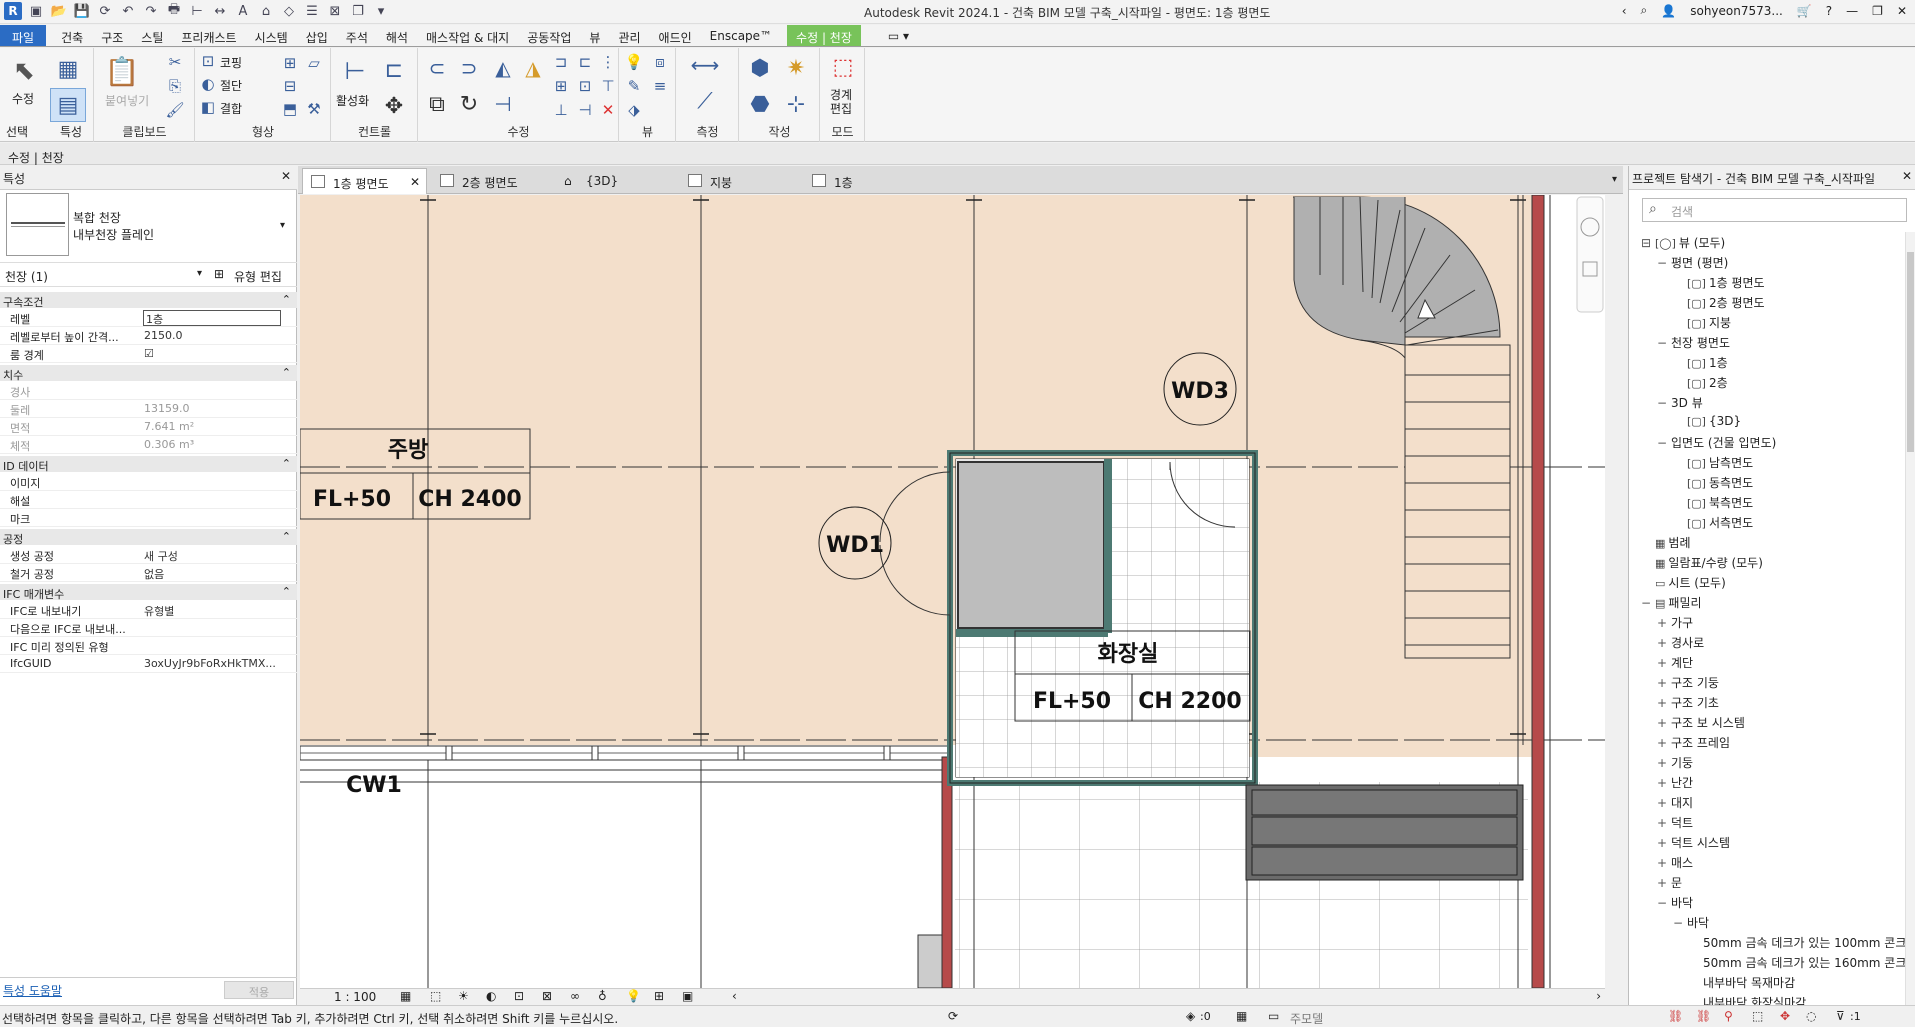 Image resolution: width=1915 pixels, height=1027 pixels. What do you see at coordinates (634, 110) in the screenshot?
I see `paint-view-icon: ⬗` at bounding box center [634, 110].